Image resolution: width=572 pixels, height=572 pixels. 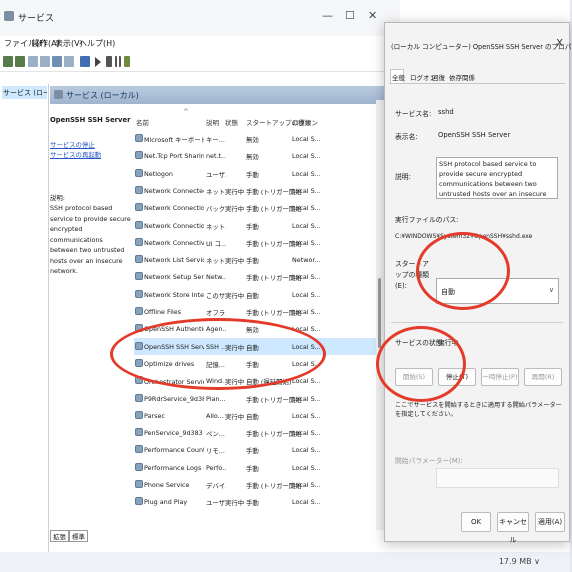 What do you see at coordinates (91, 155) in the screenshot?
I see `restart-service-link: サービスの再起動` at bounding box center [91, 155].